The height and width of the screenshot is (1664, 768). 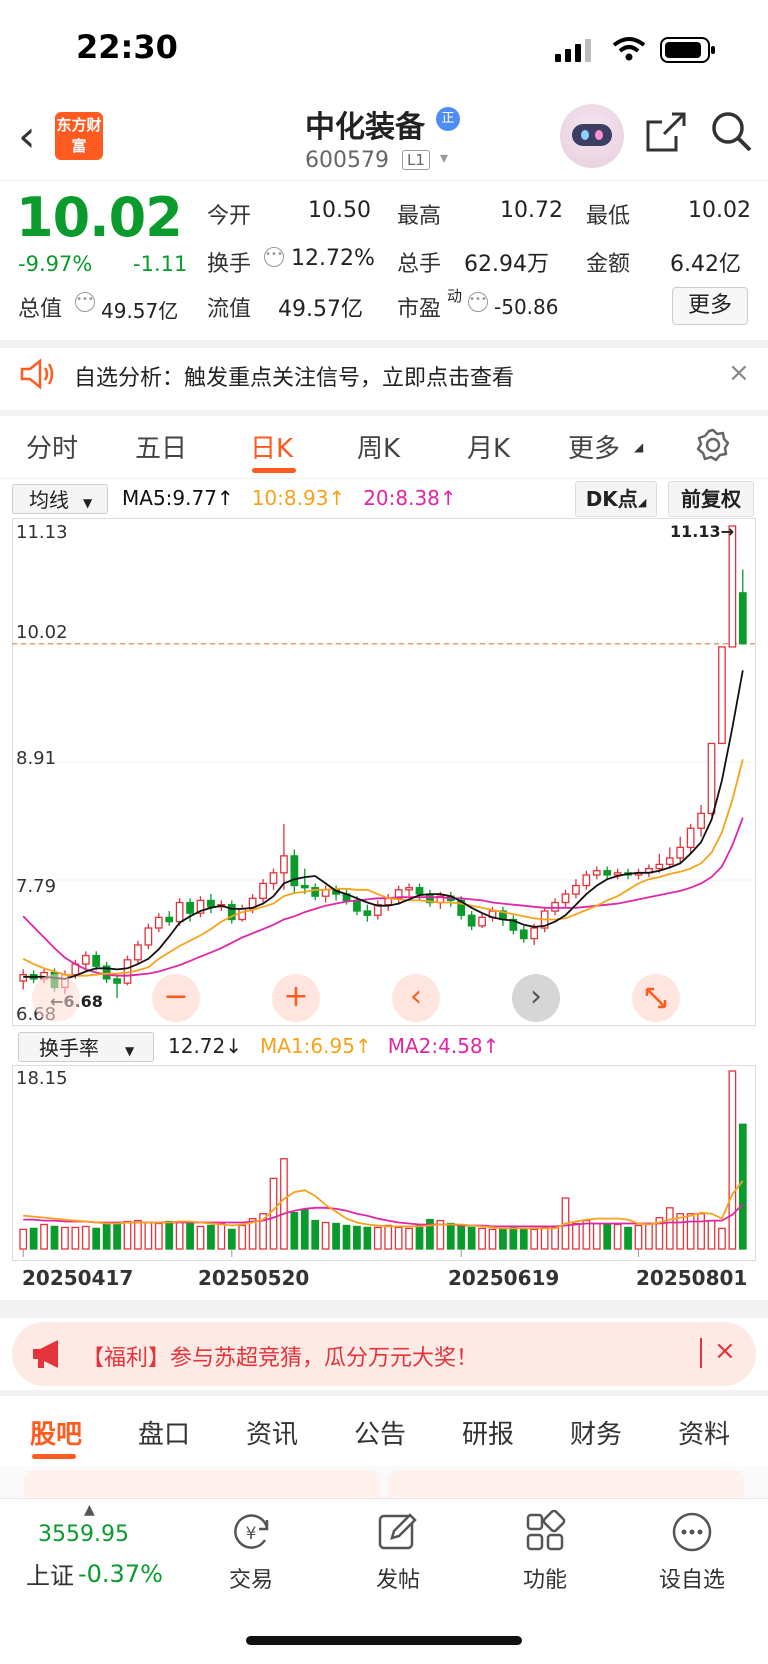 What do you see at coordinates (397, 1580) in the screenshot?
I see `post-label: 发帖` at bounding box center [397, 1580].